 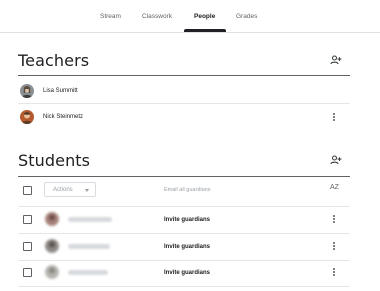 I want to click on actions-label: Actions, so click(x=63, y=189).